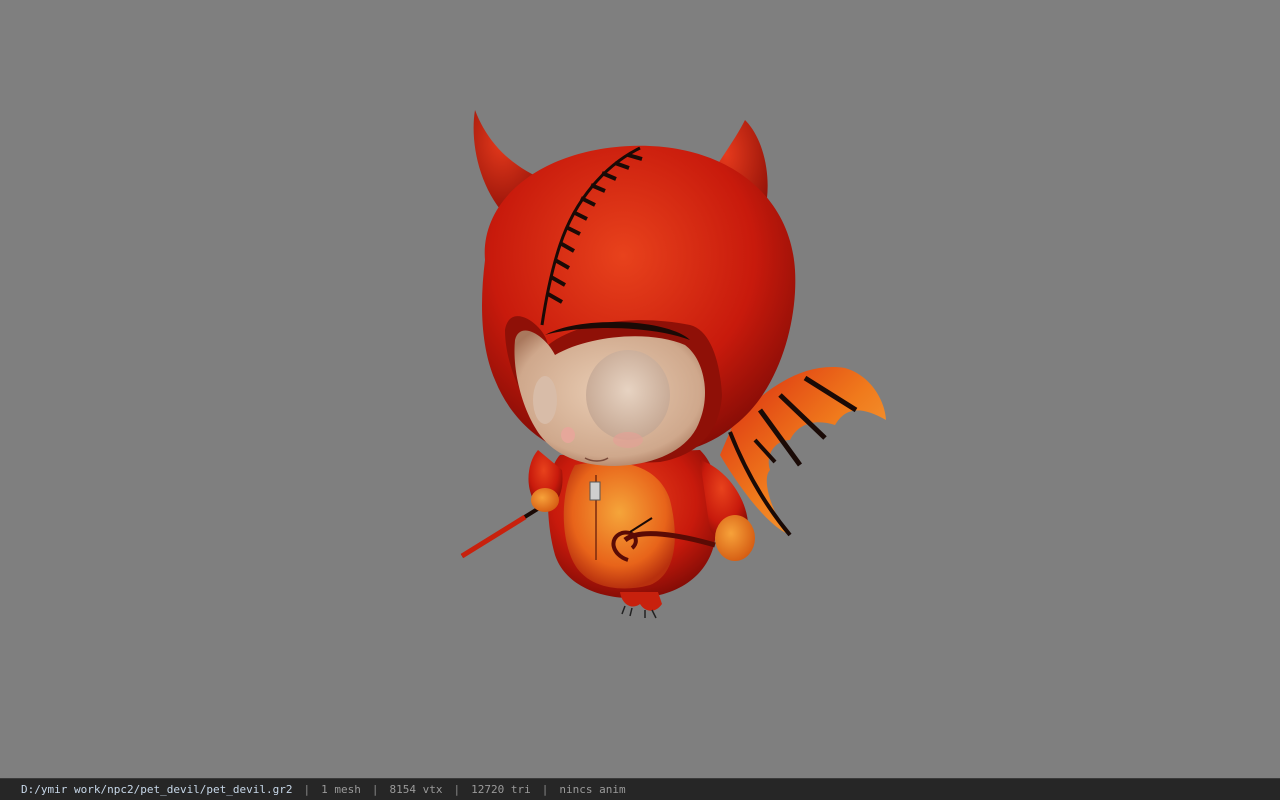 This screenshot has width=1280, height=800. What do you see at coordinates (341, 789) in the screenshot?
I see `mesh-count: 1 mesh` at bounding box center [341, 789].